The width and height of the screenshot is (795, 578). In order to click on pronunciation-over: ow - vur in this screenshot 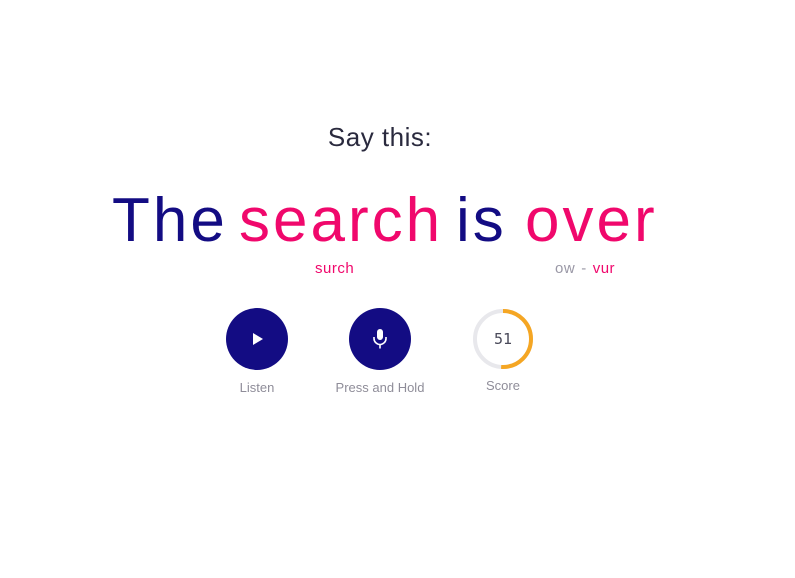, I will do `click(585, 268)`.